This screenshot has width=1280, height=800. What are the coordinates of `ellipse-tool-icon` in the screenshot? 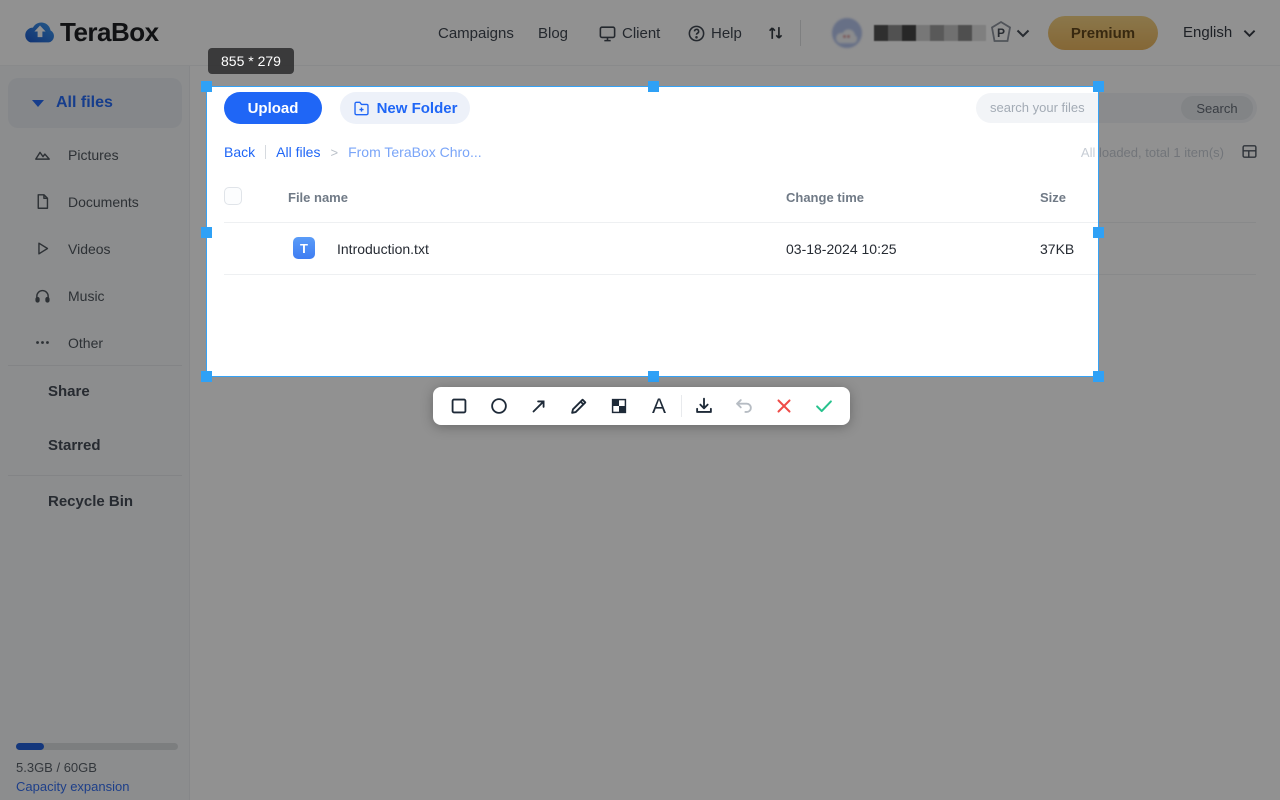 It's located at (499, 406).